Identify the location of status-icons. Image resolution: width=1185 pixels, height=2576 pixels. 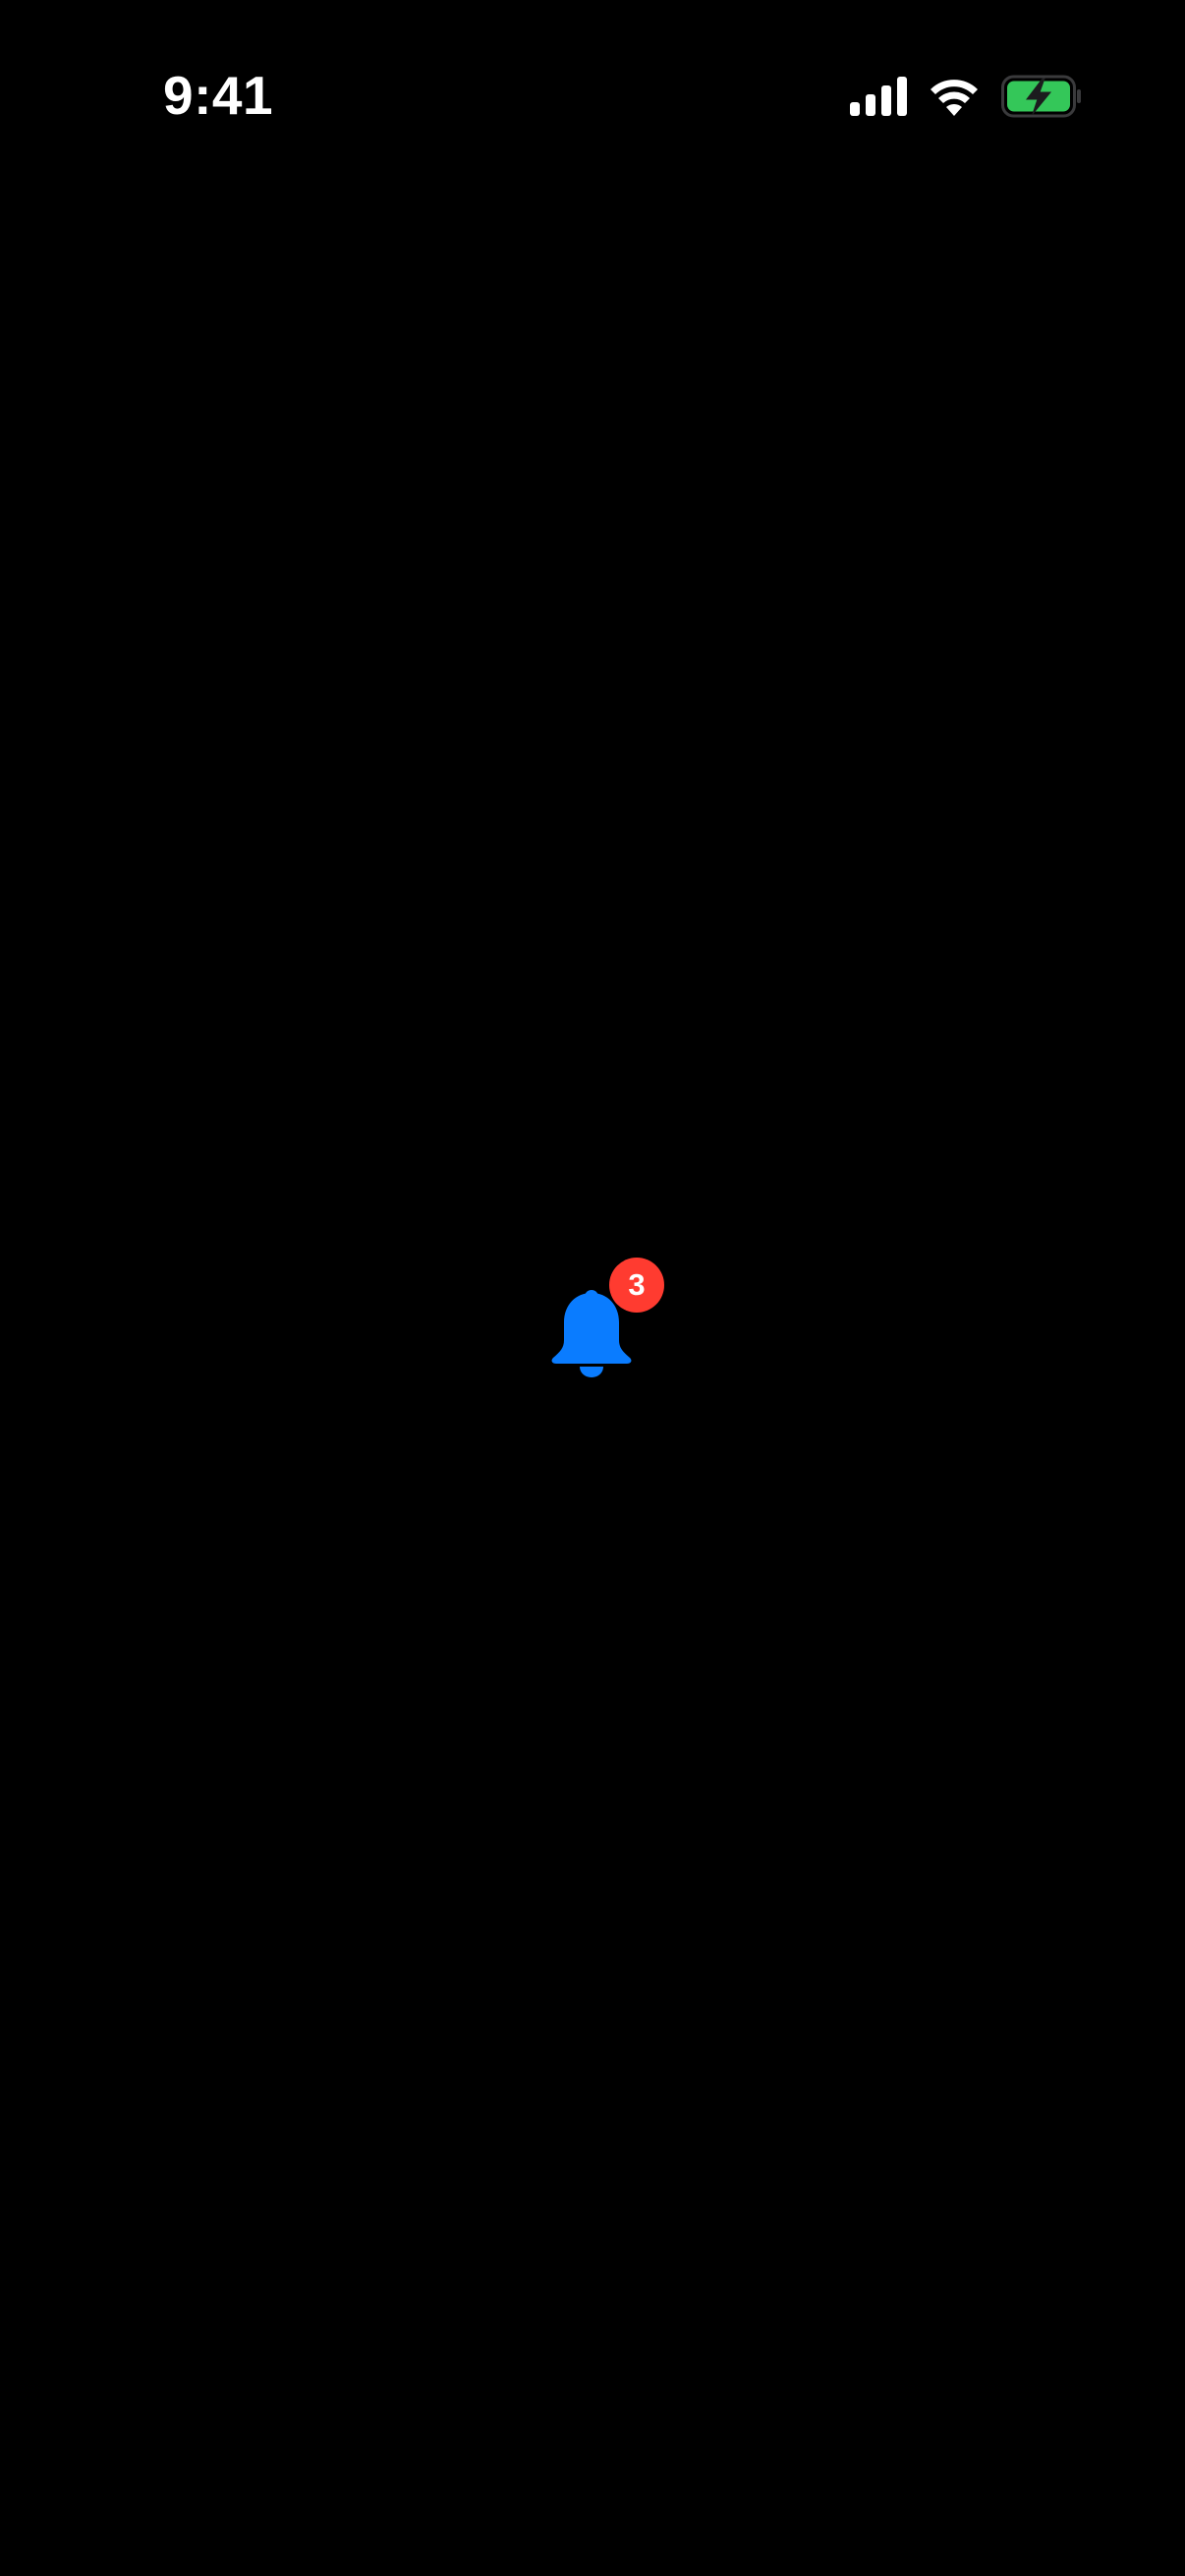
(966, 96).